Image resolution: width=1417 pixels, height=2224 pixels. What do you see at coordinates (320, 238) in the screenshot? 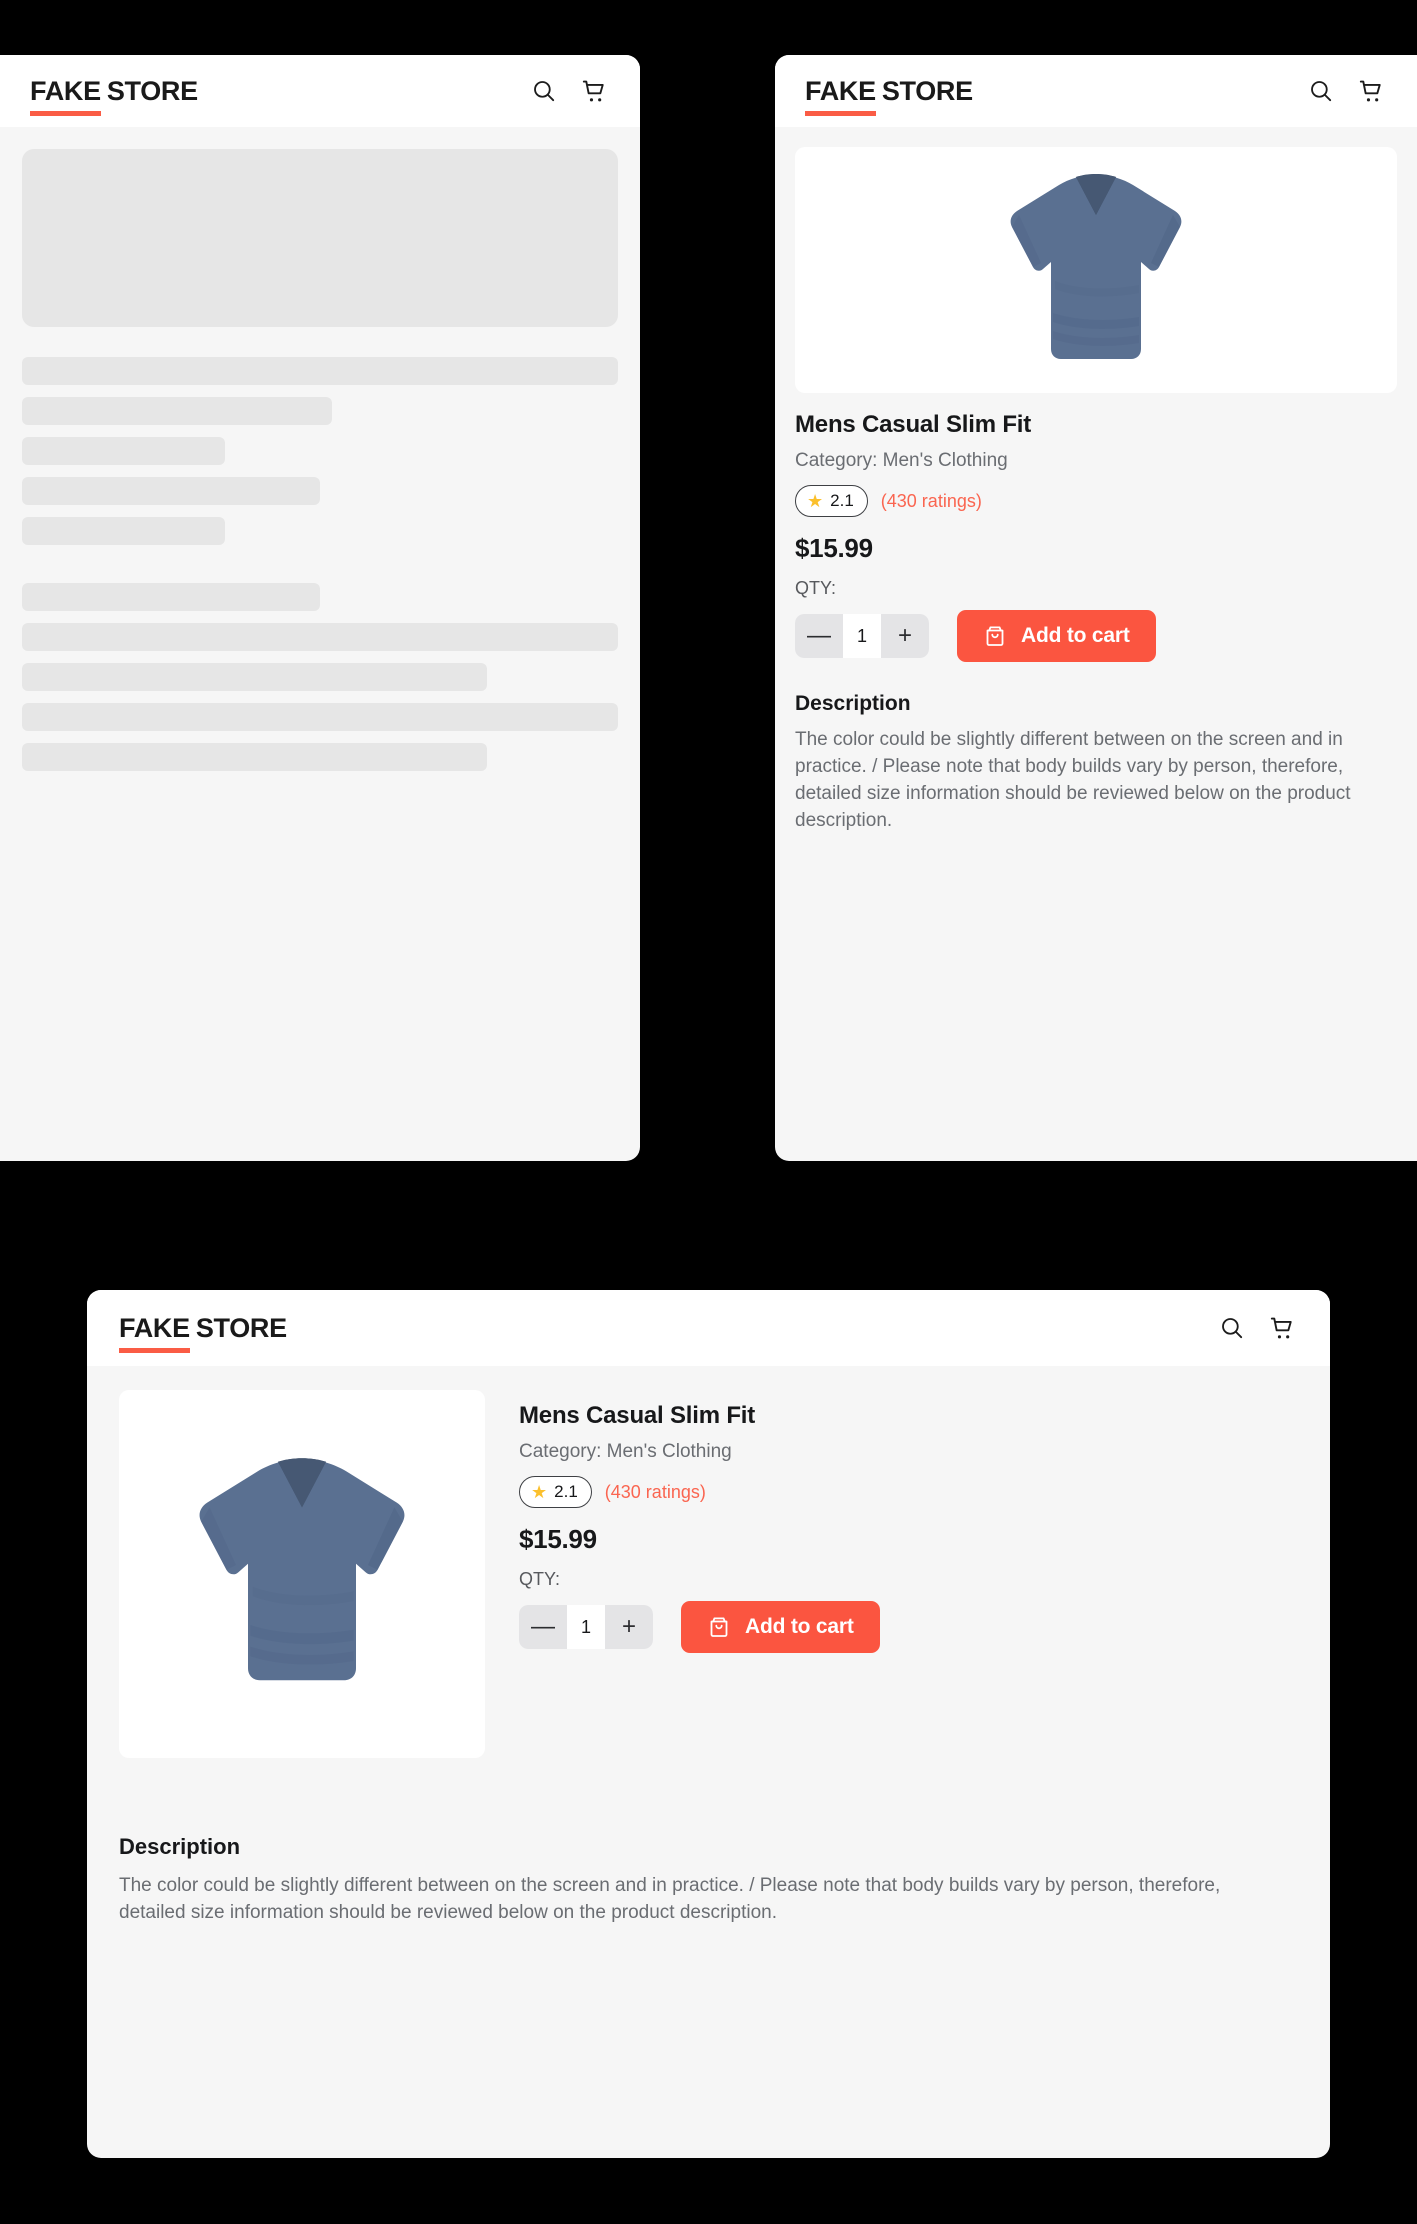
I see `skeleton-hero-block` at bounding box center [320, 238].